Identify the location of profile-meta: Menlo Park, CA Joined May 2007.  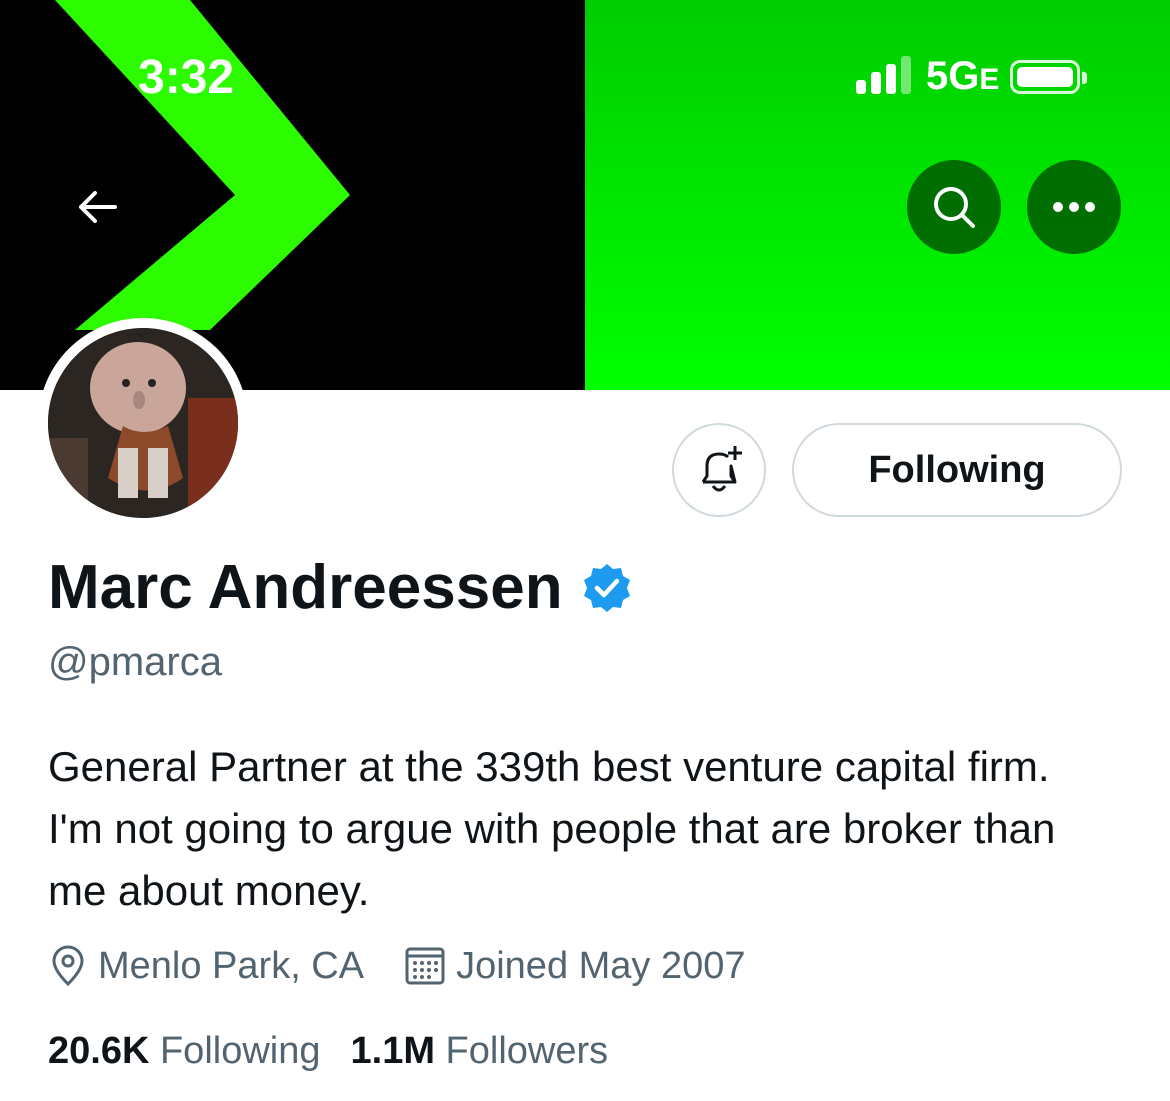
(417, 966).